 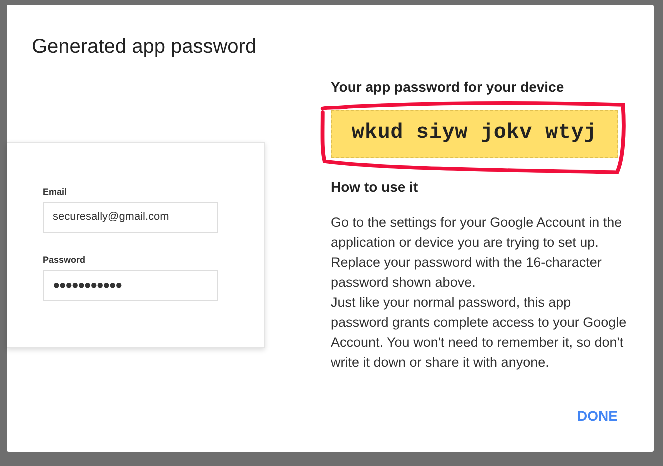 What do you see at coordinates (598, 416) in the screenshot?
I see `done-button: DONE` at bounding box center [598, 416].